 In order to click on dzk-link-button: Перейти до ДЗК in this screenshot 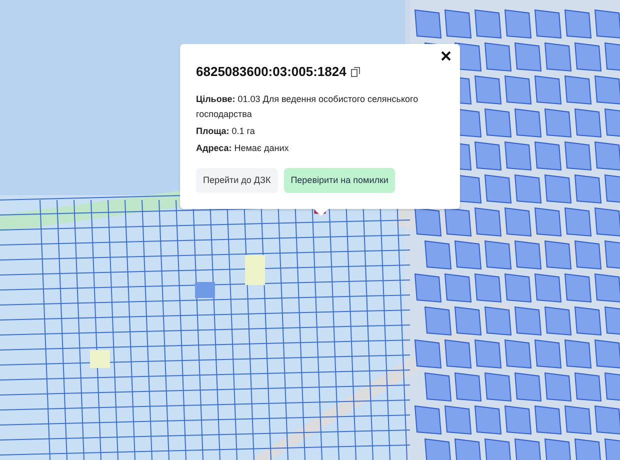, I will do `click(237, 180)`.